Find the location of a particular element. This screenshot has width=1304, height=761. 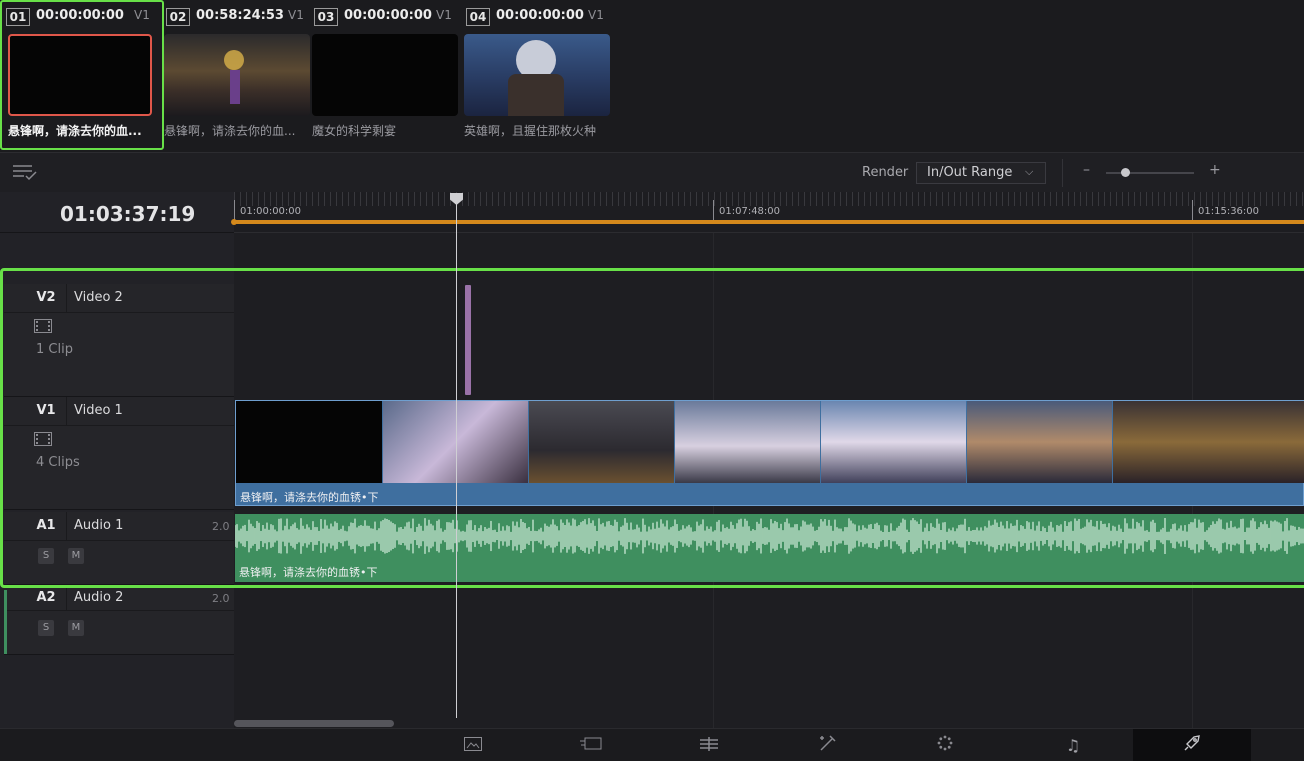

toolbar-divider is located at coordinates (1062, 173).